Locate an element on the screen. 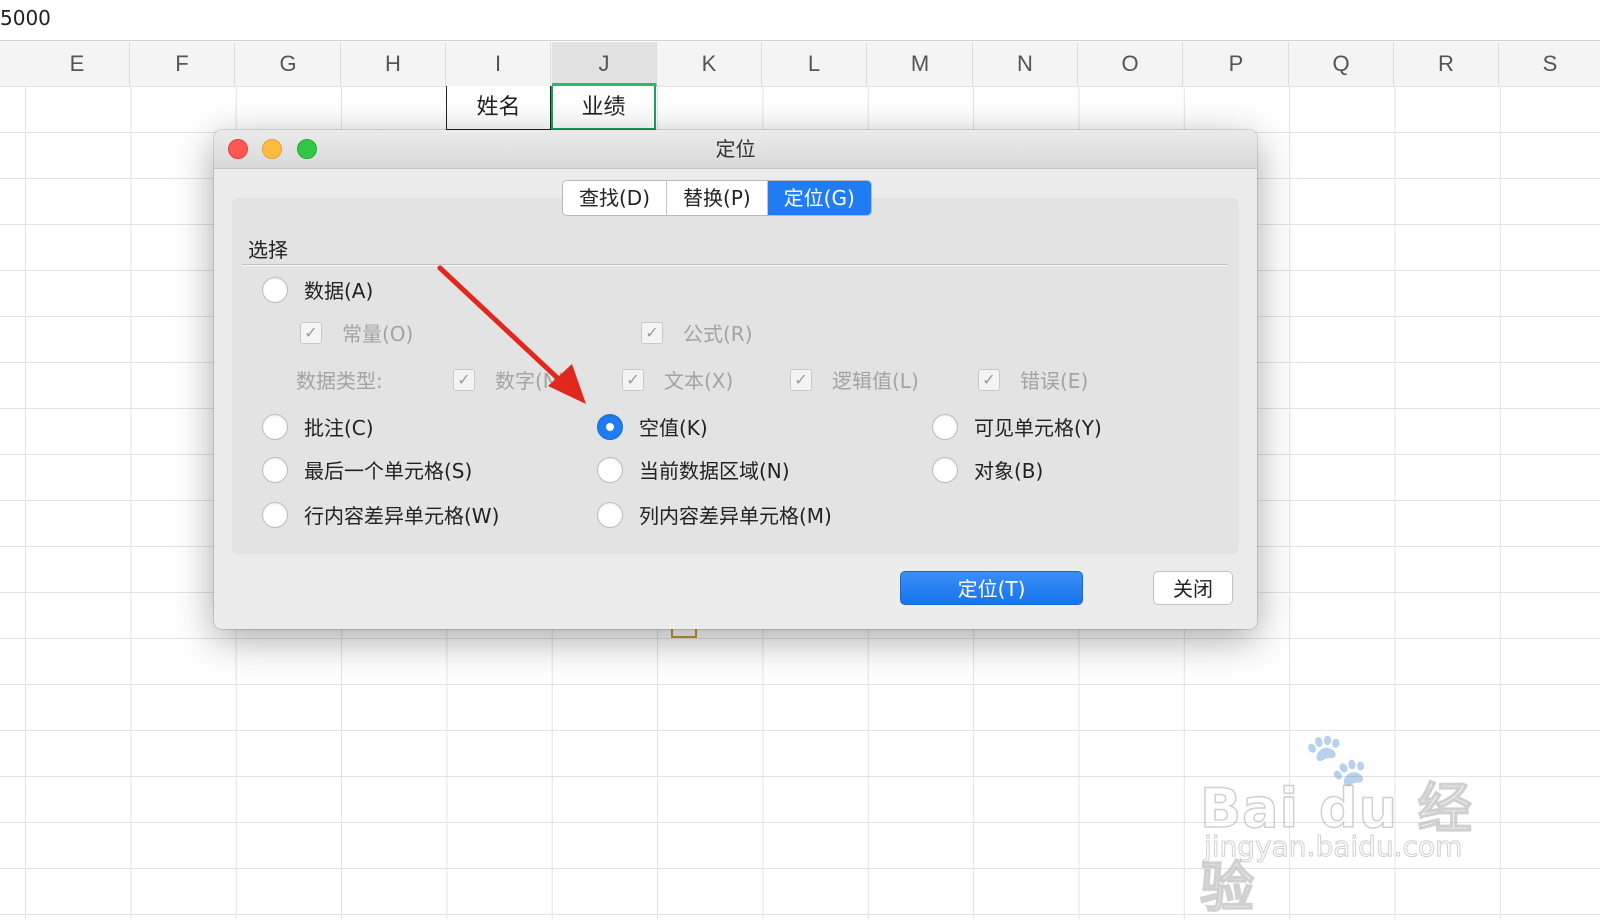 Image resolution: width=1600 pixels, height=922 pixels. option-blanks-label: 空值(K) is located at coordinates (673, 428).